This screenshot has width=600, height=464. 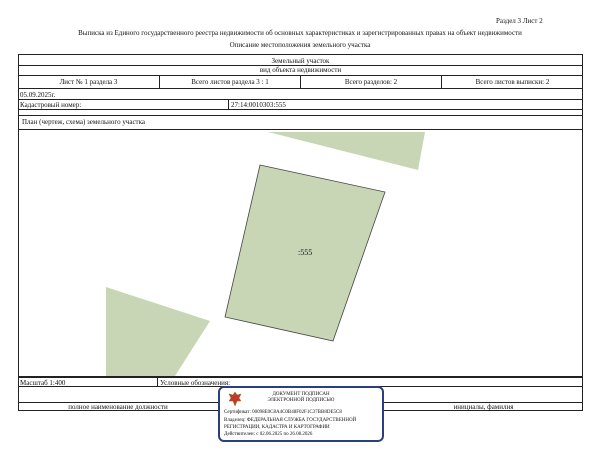 I want to click on total-sheets-section: Всего листов раздела 3 : 1, so click(x=230, y=82).